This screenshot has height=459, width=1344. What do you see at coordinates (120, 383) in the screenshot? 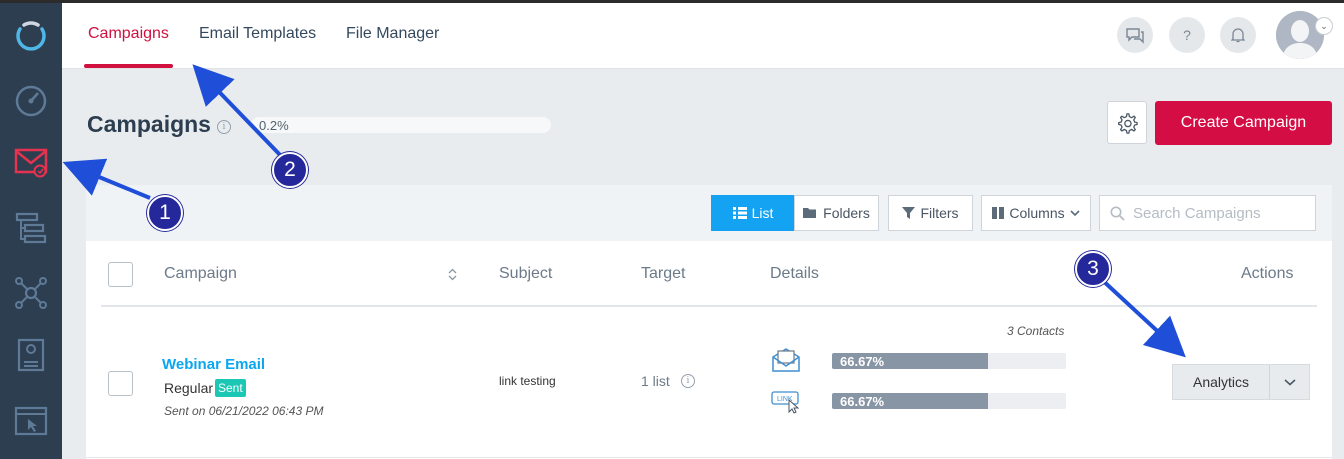
I see `row-checkbox` at bounding box center [120, 383].